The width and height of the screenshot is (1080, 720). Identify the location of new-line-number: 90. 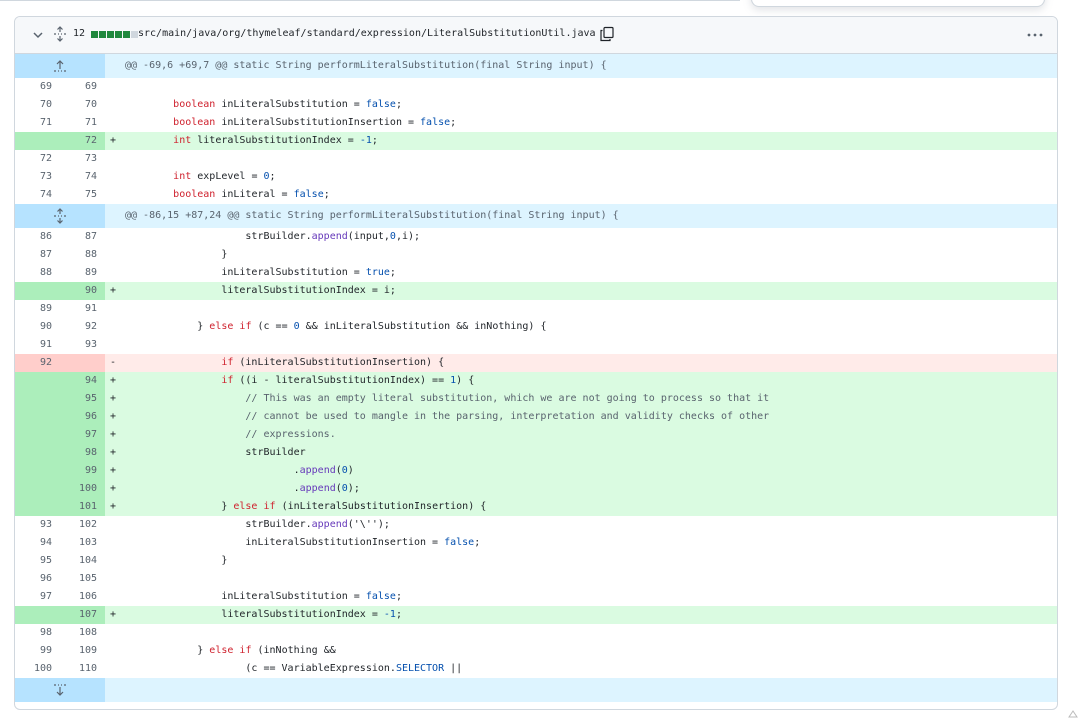
(78, 291).